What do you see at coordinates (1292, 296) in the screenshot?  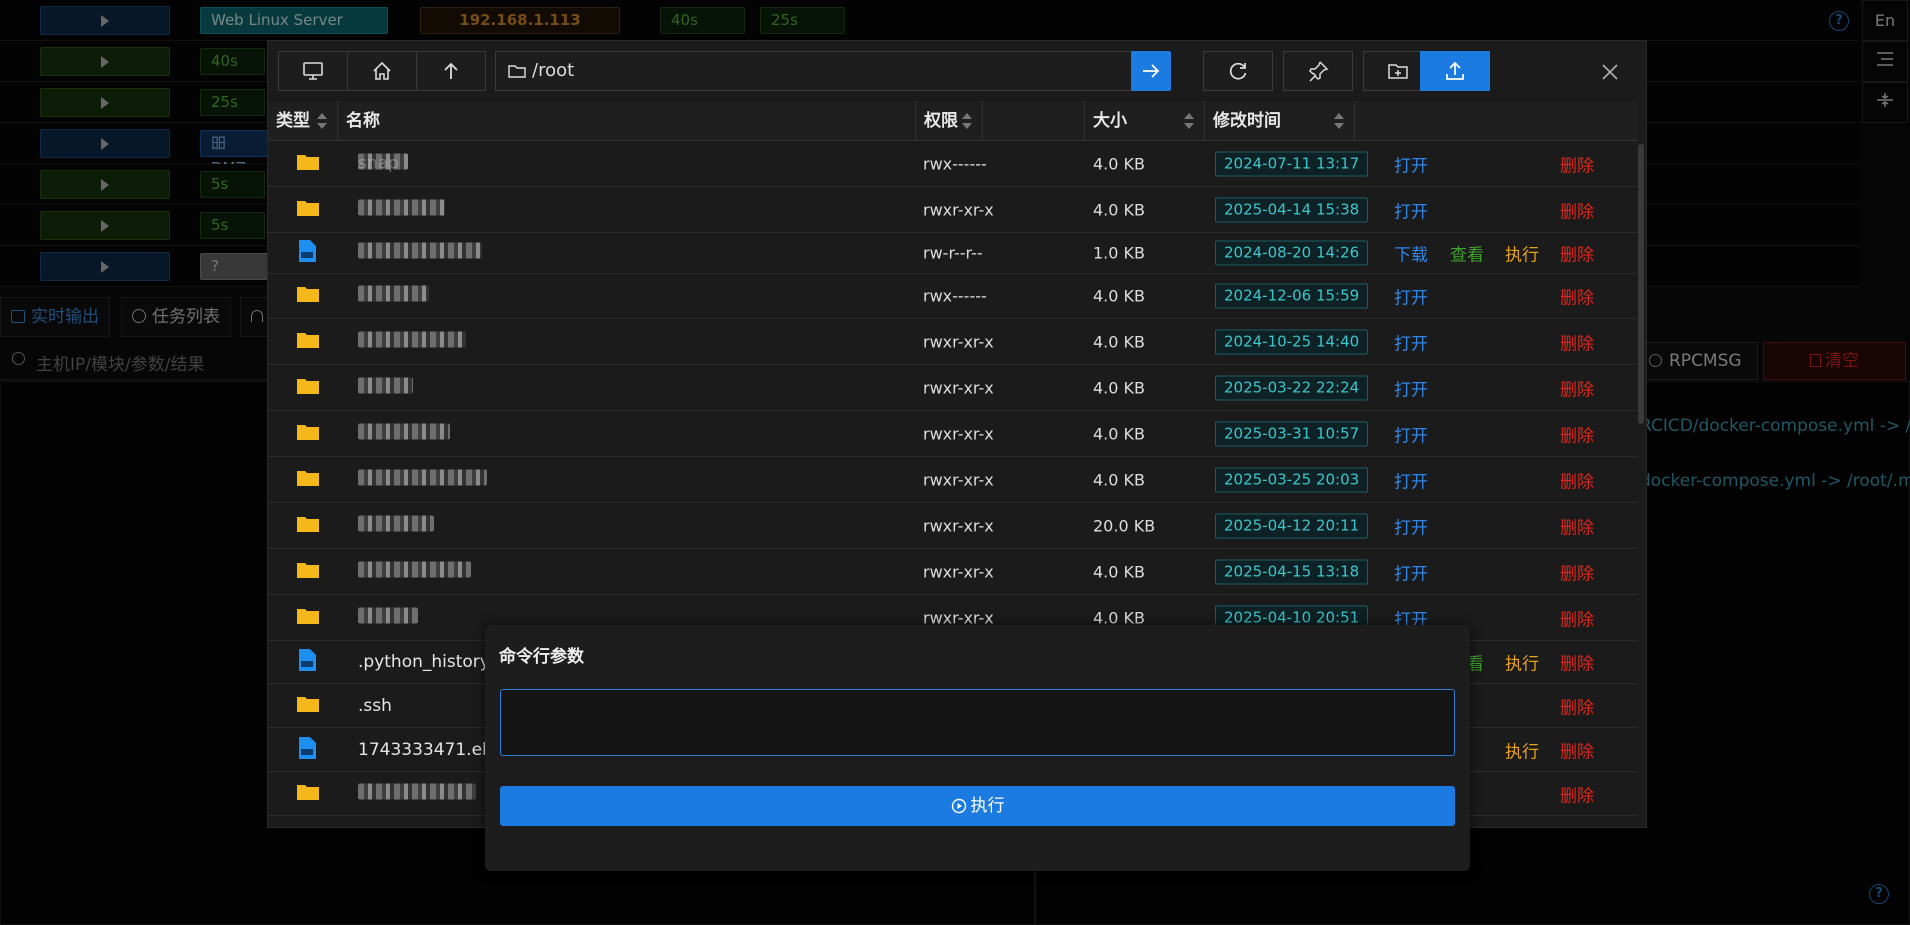 I see `file-mtime: 2024-12-06 15:59` at bounding box center [1292, 296].